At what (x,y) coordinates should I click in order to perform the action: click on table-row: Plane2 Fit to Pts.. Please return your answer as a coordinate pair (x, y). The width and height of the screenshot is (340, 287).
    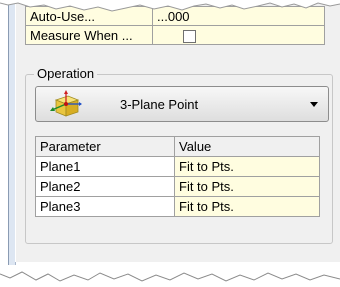
    Looking at the image, I should click on (177, 186).